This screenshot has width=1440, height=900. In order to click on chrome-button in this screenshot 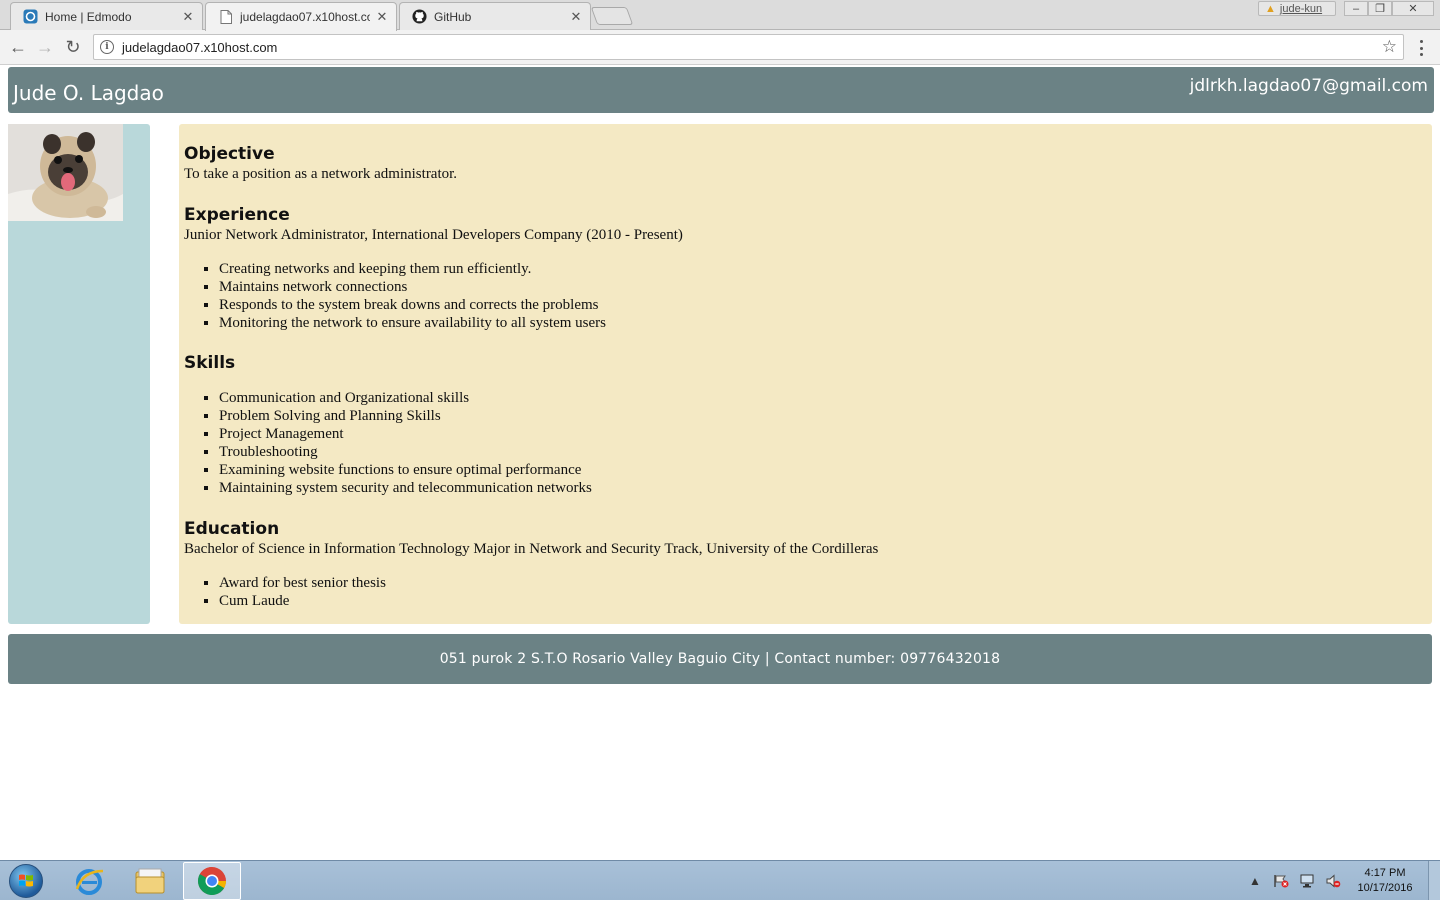, I will do `click(212, 881)`.